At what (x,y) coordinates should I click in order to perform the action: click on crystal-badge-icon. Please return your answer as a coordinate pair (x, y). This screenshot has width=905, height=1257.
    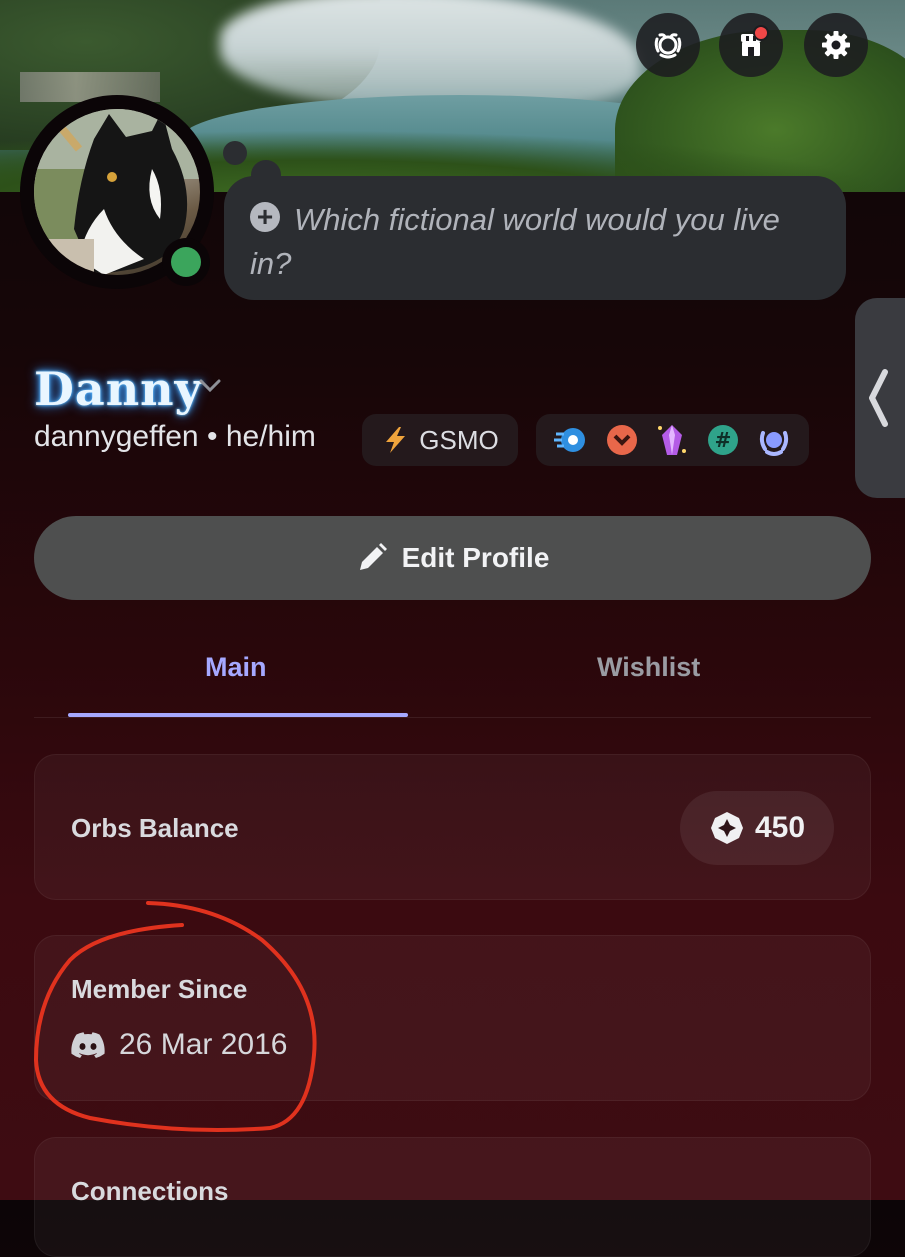
    Looking at the image, I should click on (672, 440).